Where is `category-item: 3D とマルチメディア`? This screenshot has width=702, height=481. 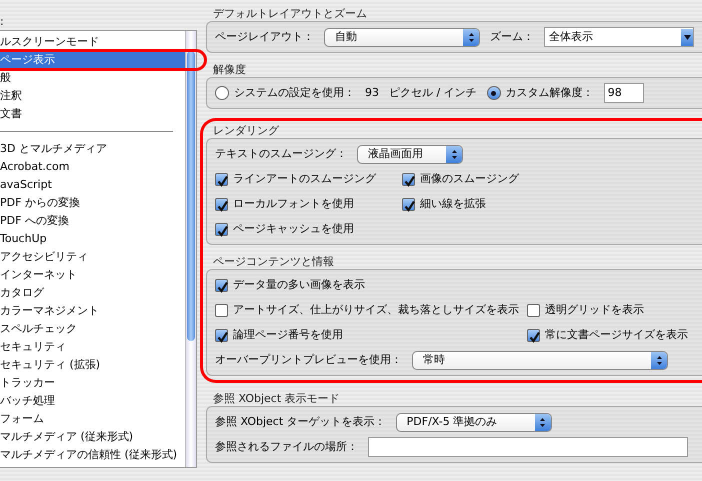
category-item: 3D とマルチメディア is located at coordinates (92, 149).